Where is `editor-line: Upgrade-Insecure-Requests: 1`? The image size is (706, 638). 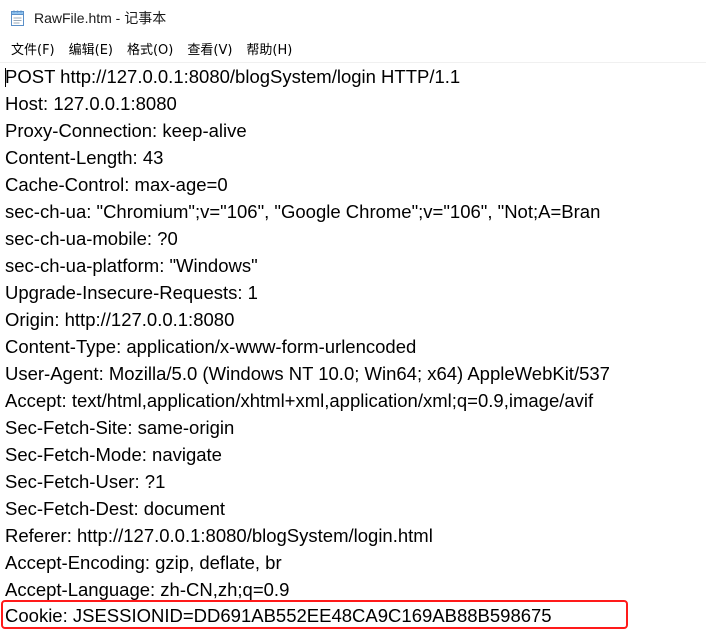
editor-line: Upgrade-Insecure-Requests: 1 is located at coordinates (131, 292).